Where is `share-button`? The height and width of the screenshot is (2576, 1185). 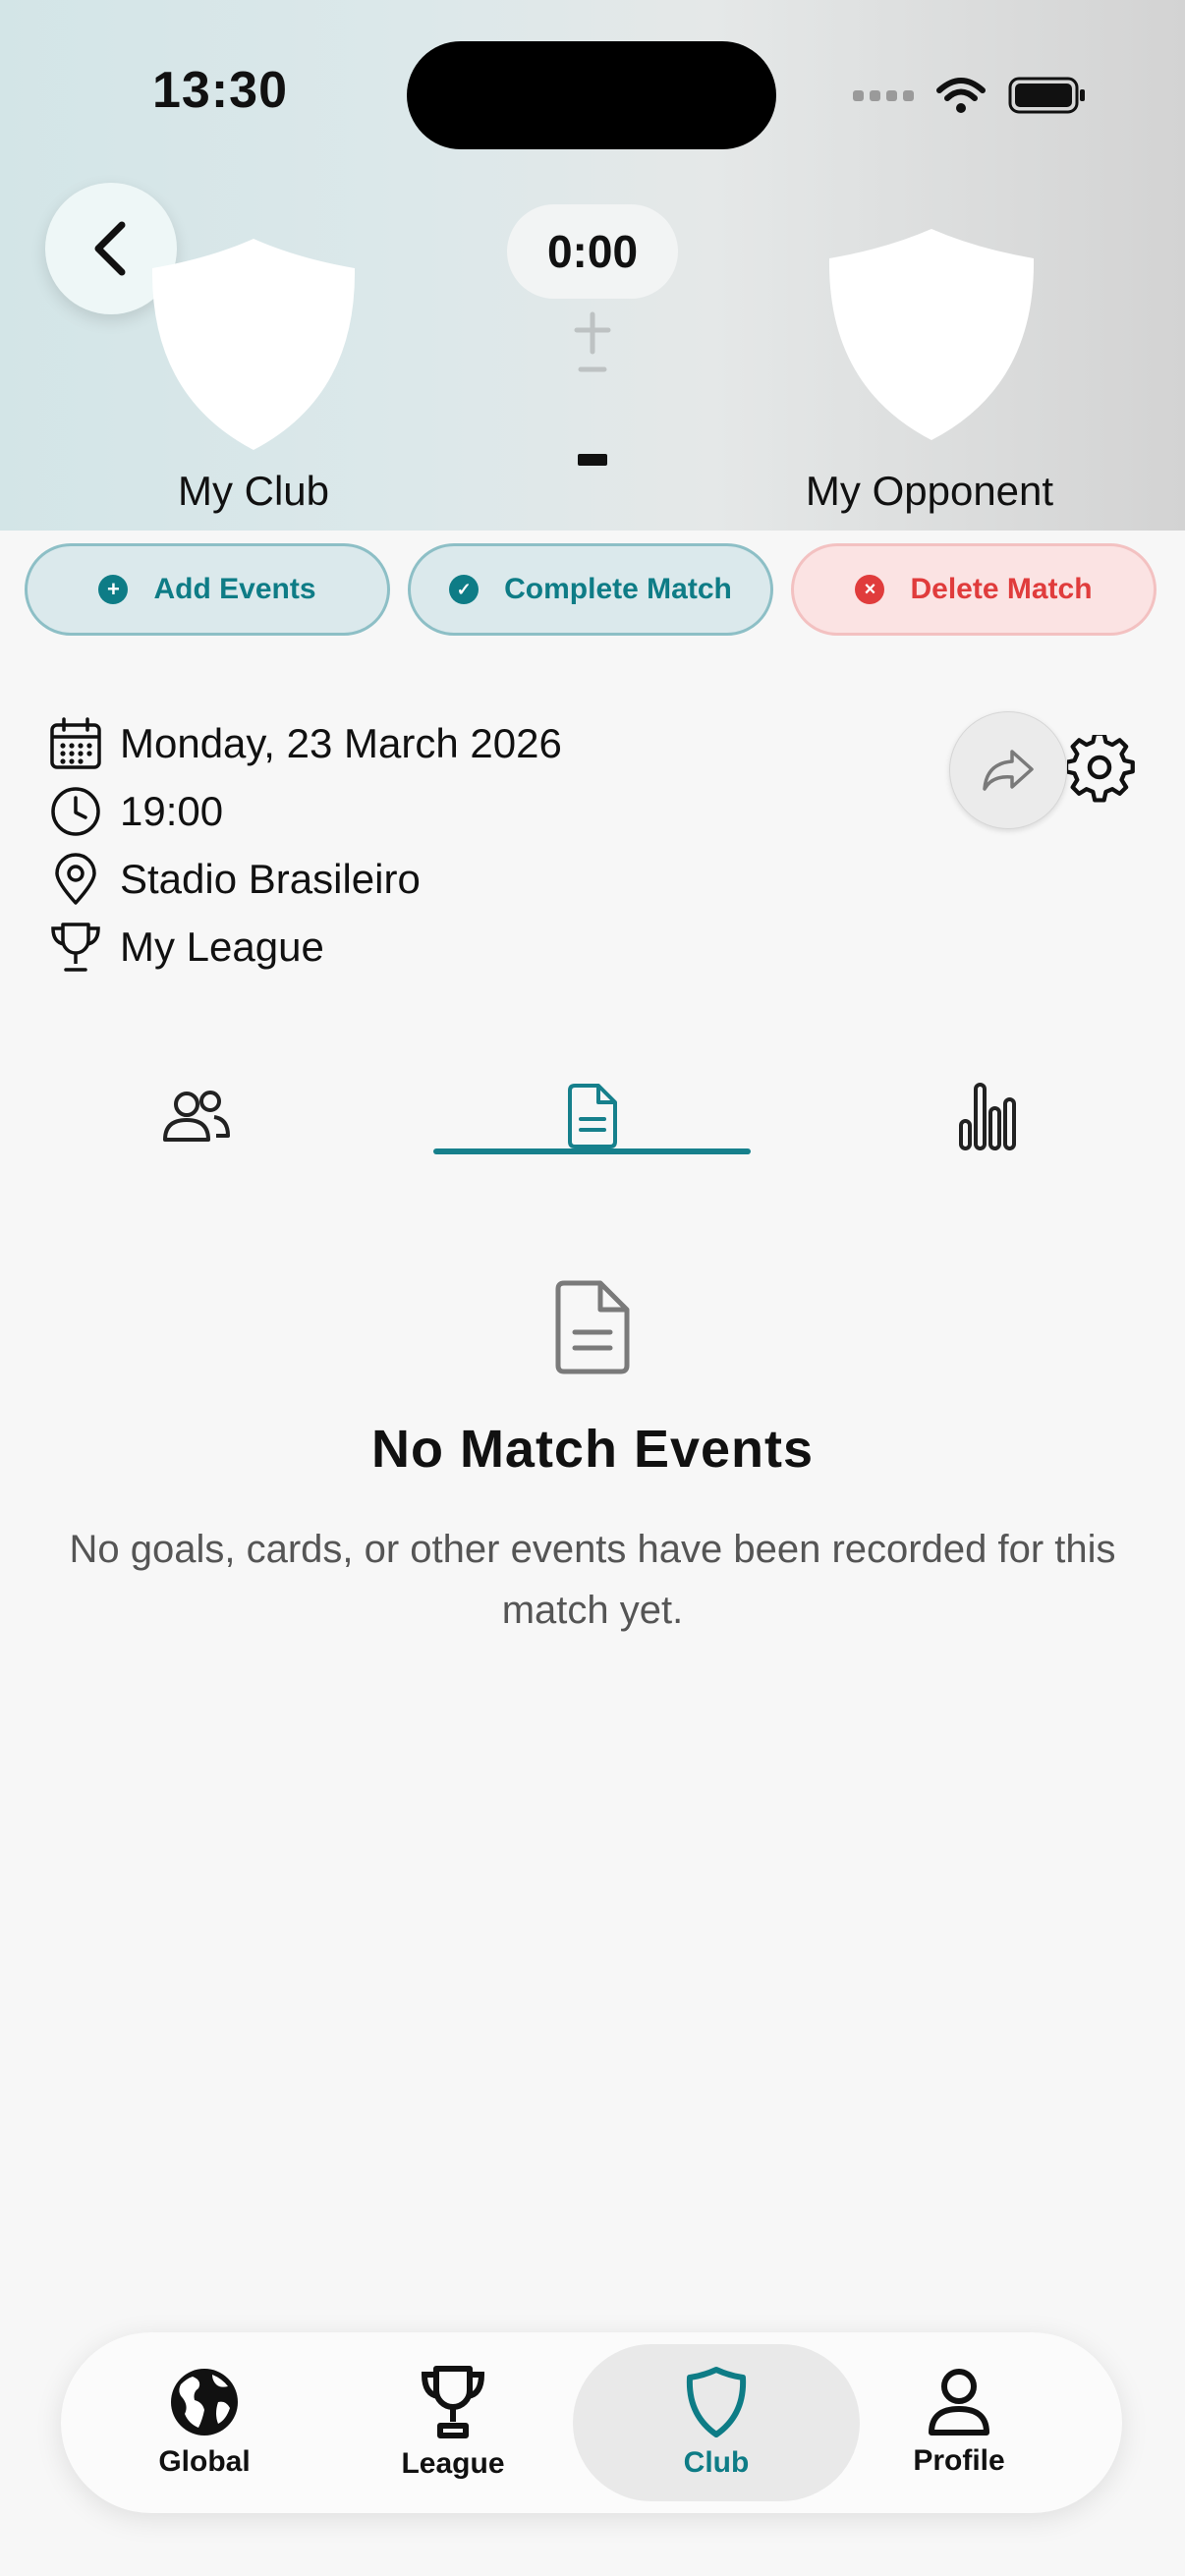
share-button is located at coordinates (1008, 770).